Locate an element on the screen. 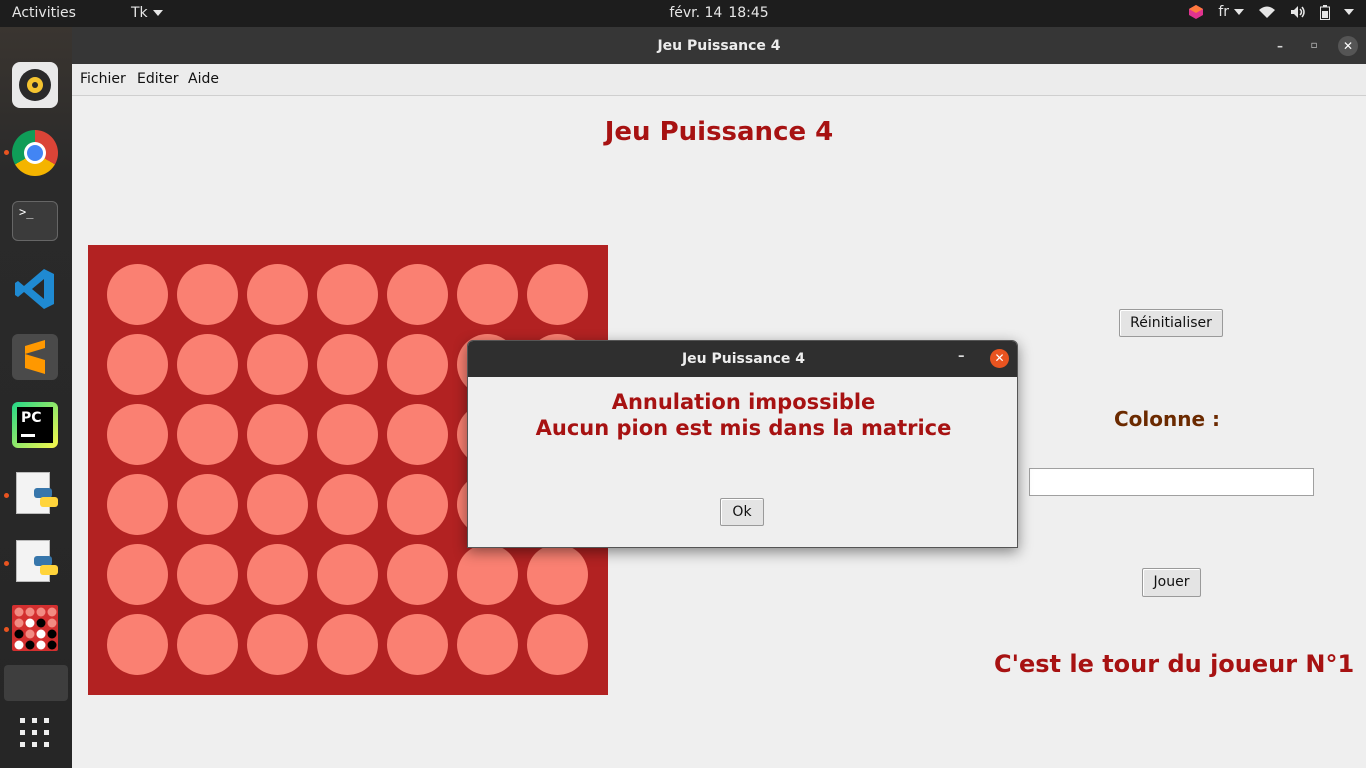  ok-button: Ok is located at coordinates (742, 512).